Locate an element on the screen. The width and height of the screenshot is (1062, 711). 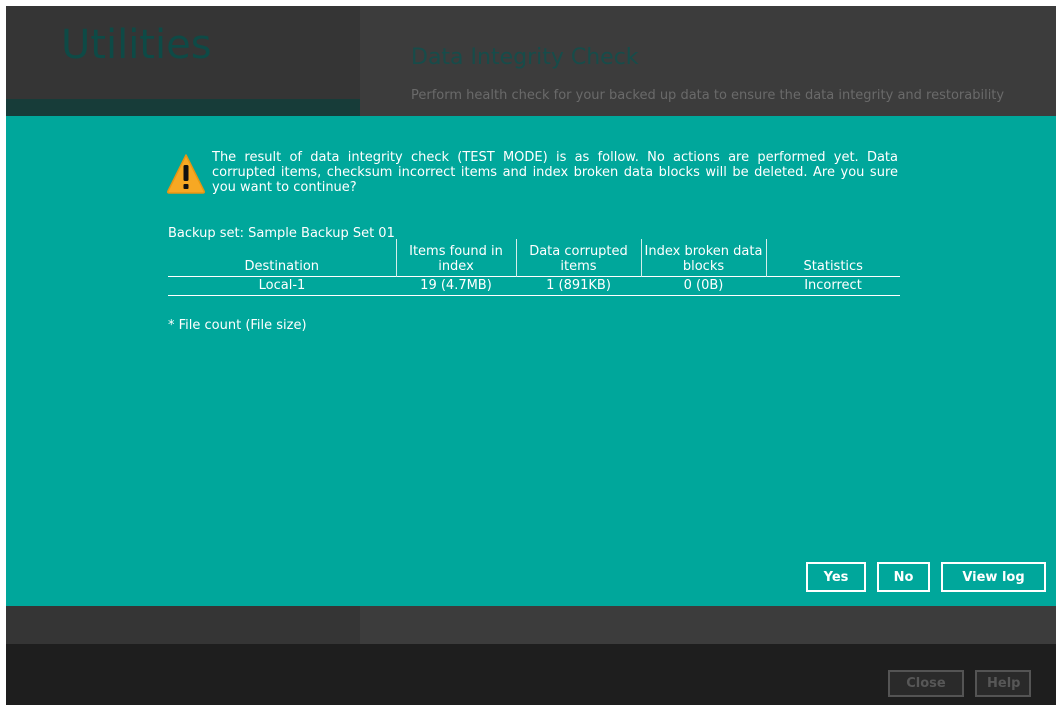
cell-statistics: Incorrect is located at coordinates (833, 285).